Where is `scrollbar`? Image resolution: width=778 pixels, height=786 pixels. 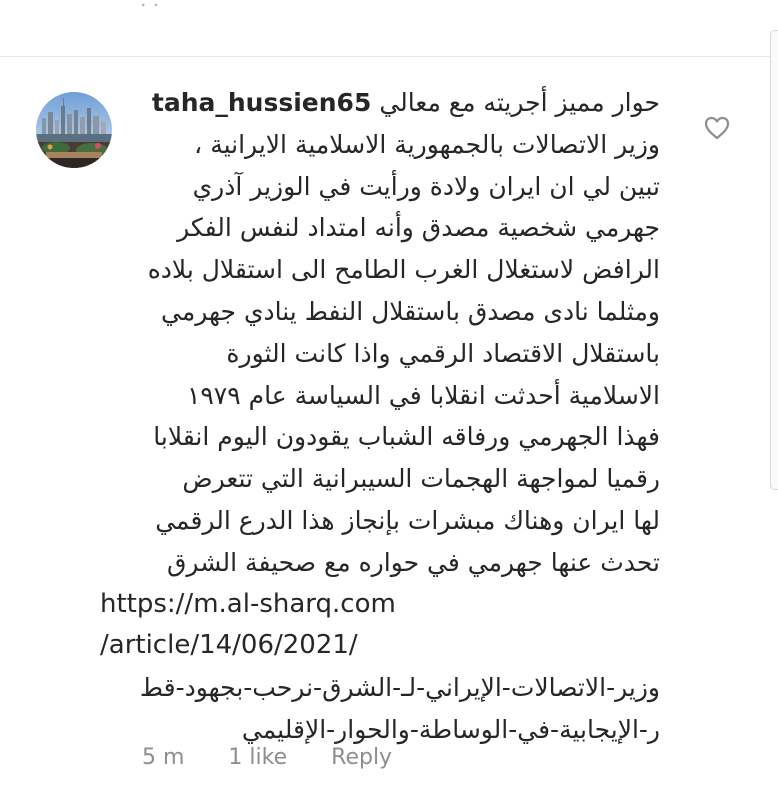
scrollbar is located at coordinates (774, 260).